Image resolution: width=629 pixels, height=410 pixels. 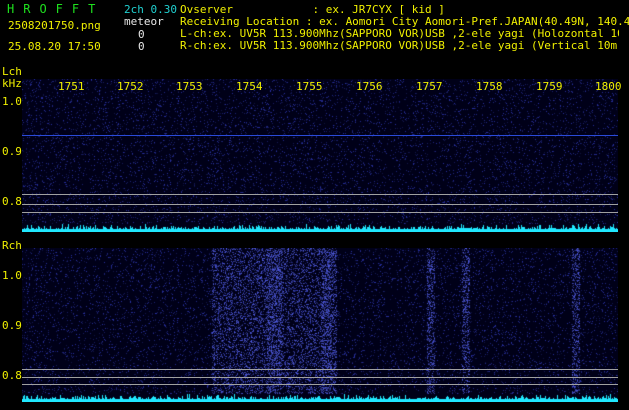 What do you see at coordinates (12, 245) in the screenshot?
I see `rch-label: Rch` at bounding box center [12, 245].